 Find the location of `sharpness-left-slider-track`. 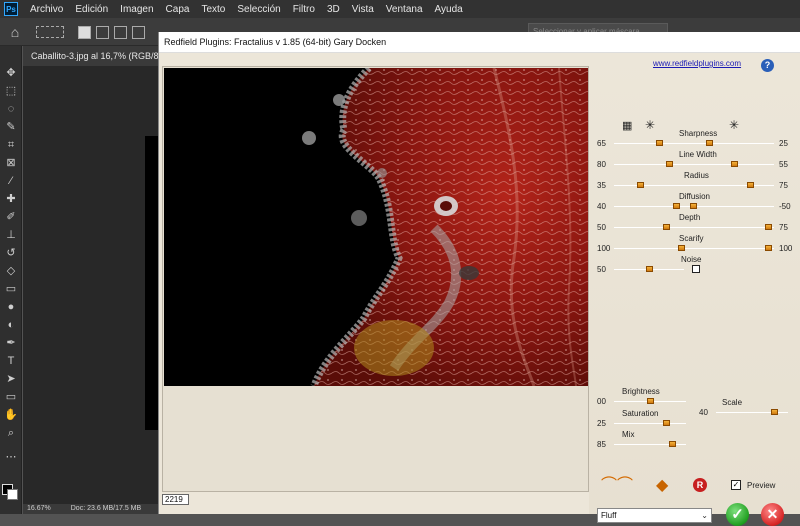

sharpness-left-slider-track is located at coordinates (650, 143).